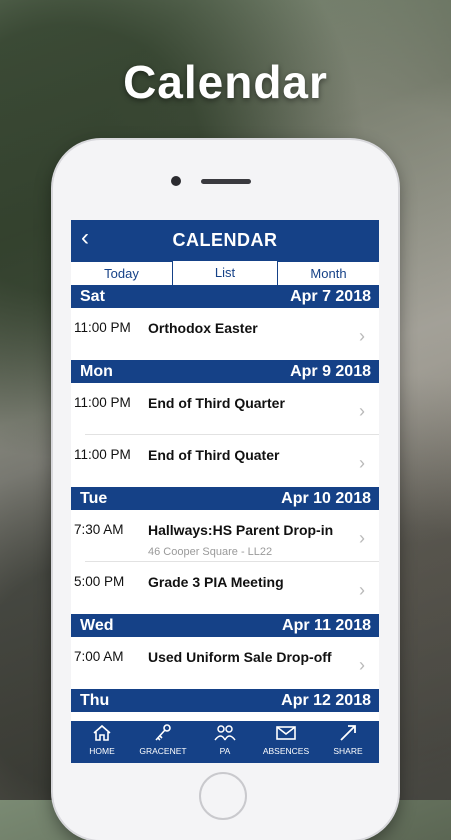  Describe the element at coordinates (95, 700) in the screenshot. I see `day-name: Thu` at that location.